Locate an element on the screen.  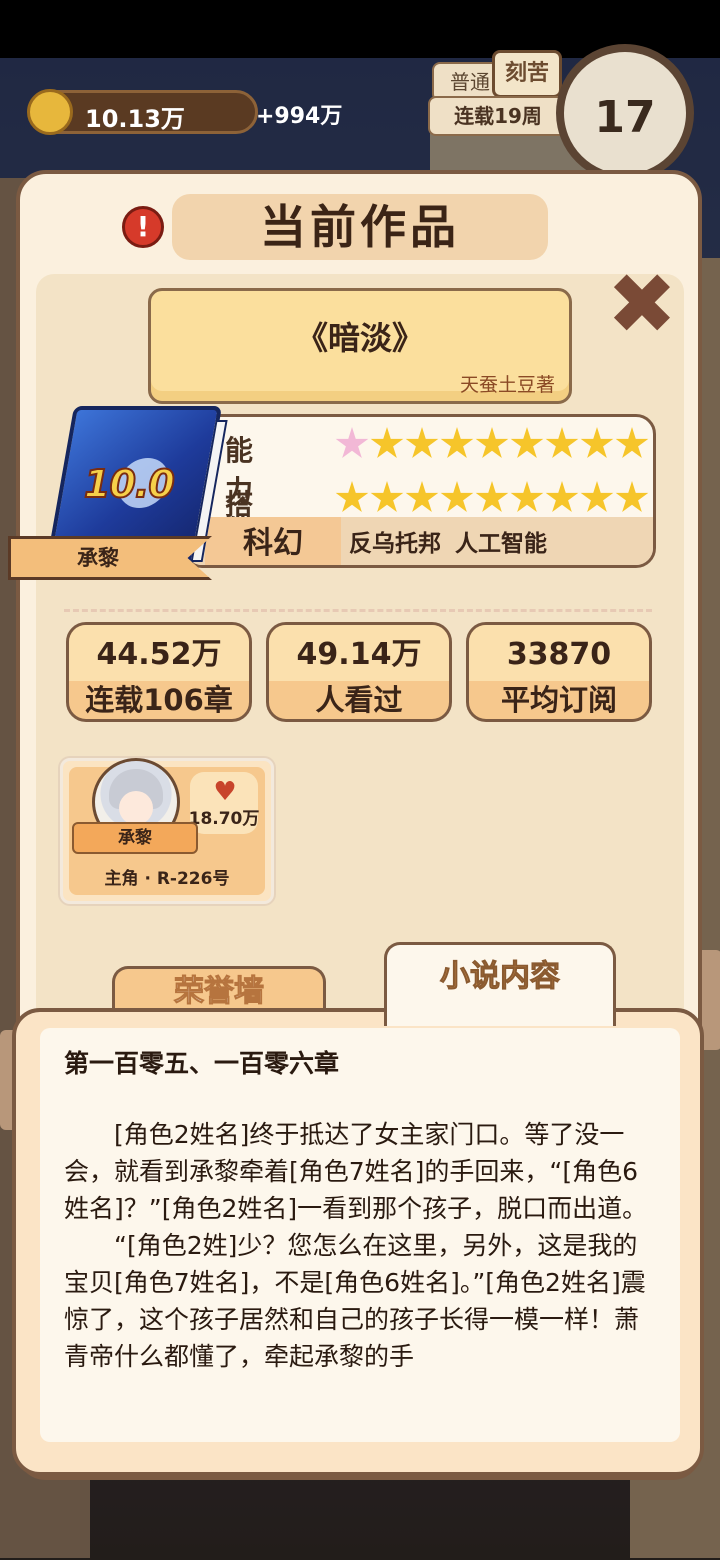
metric-label: 平均订阅 is located at coordinates (558, 700).